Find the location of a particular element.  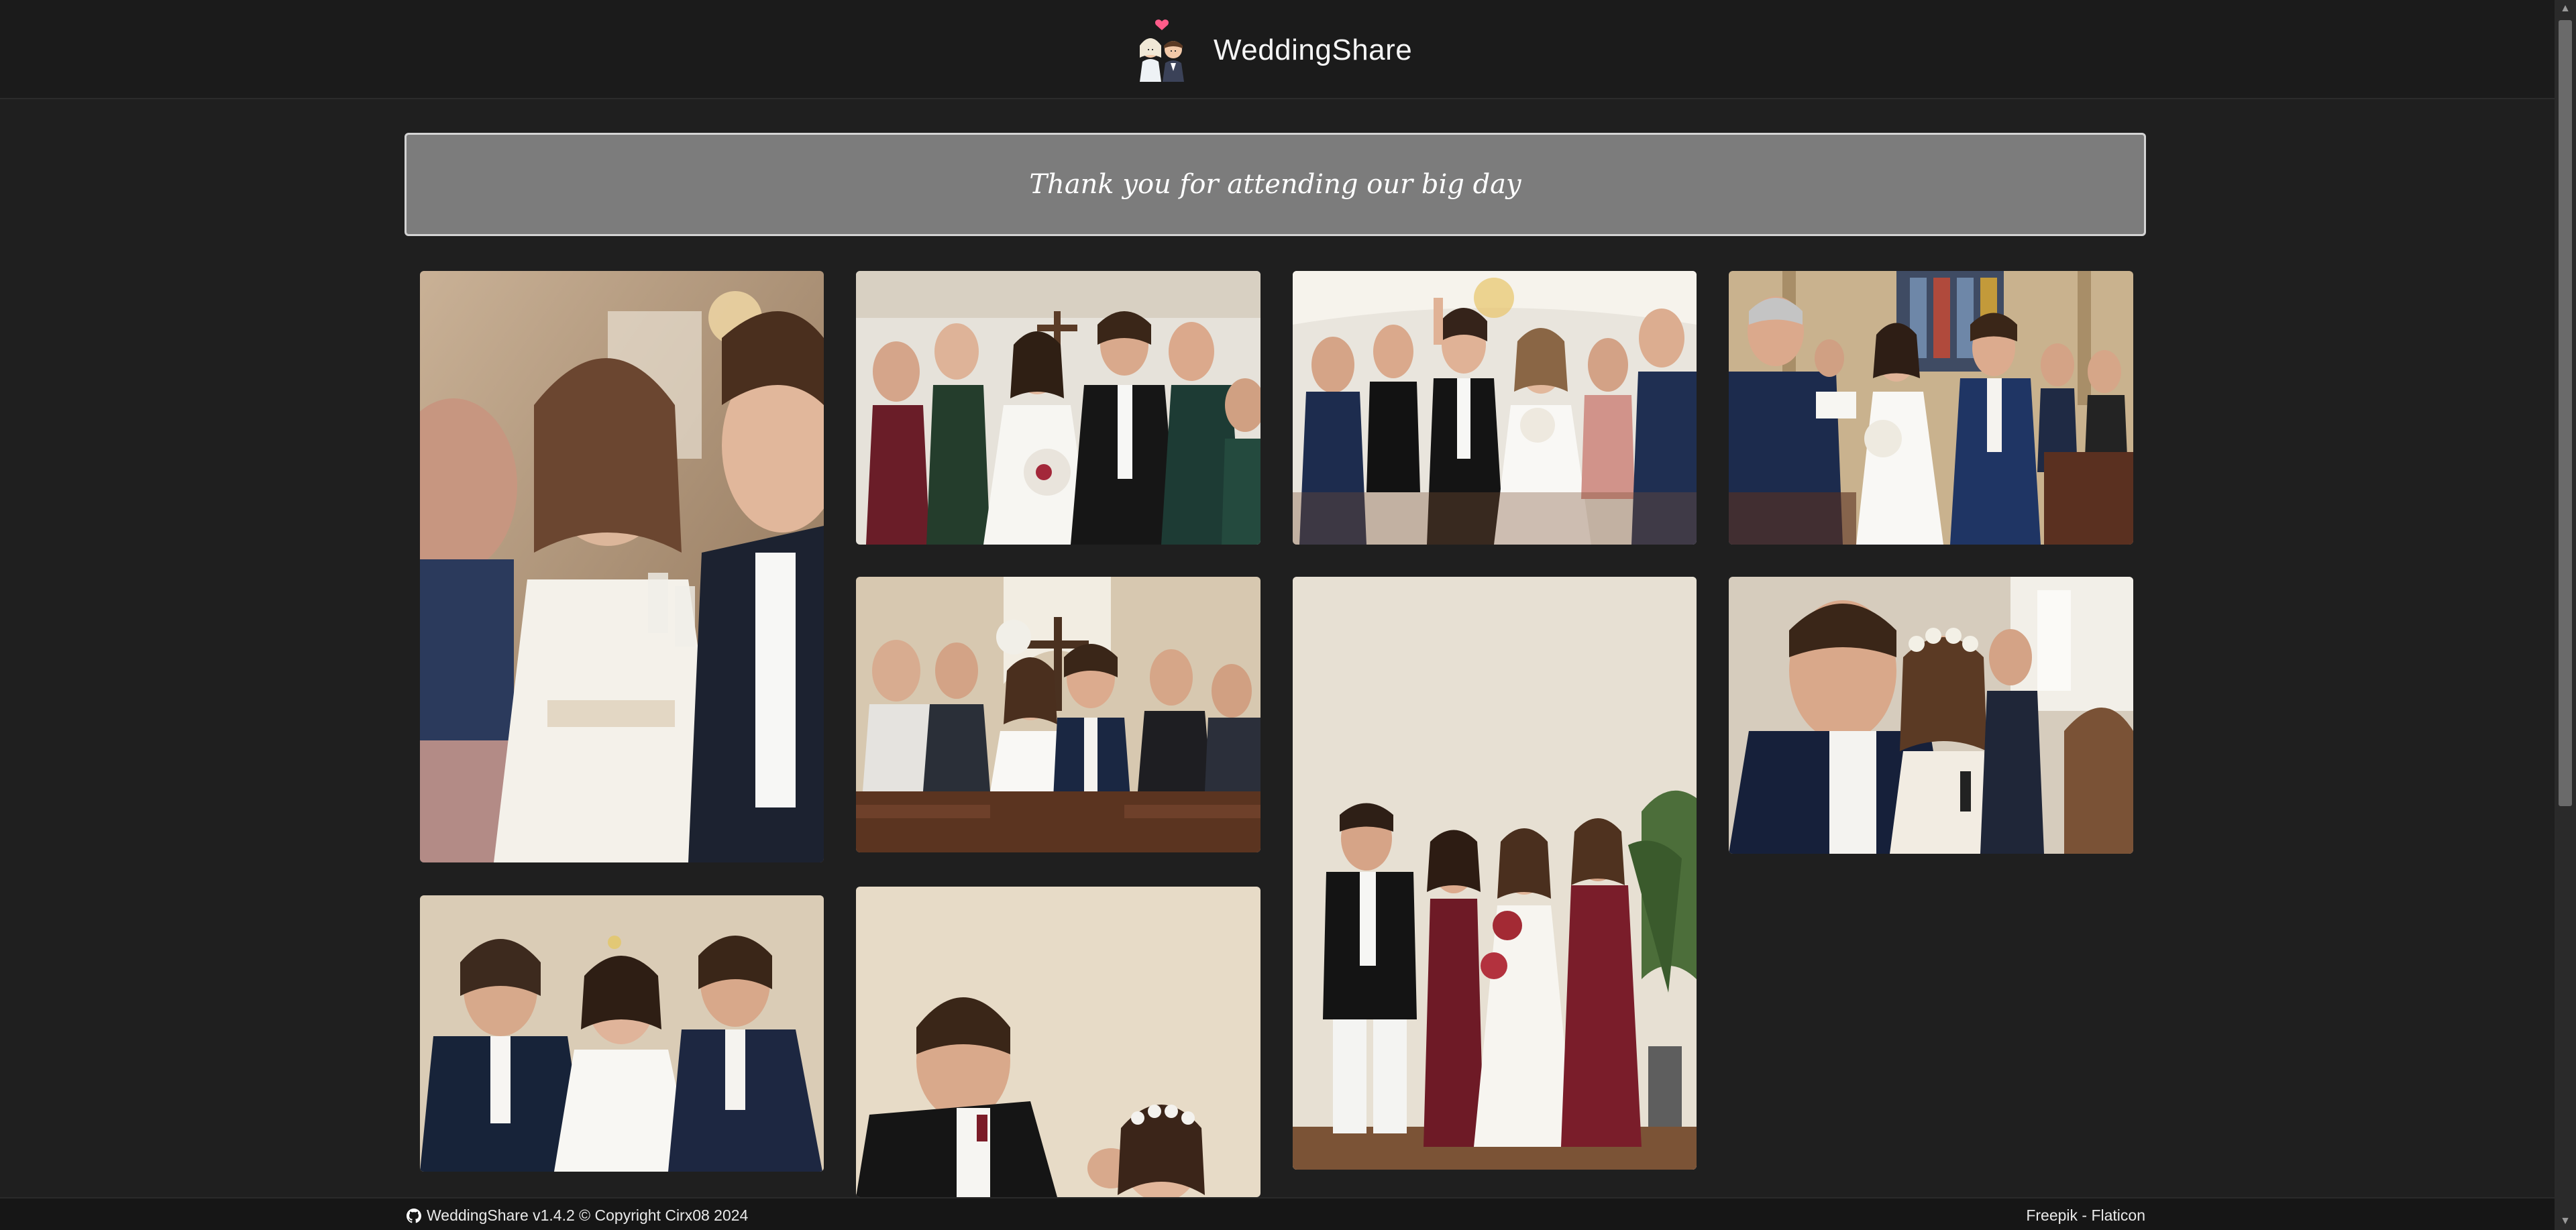

scroll-up-arrow-icon: ▲ is located at coordinates (2565, 8).